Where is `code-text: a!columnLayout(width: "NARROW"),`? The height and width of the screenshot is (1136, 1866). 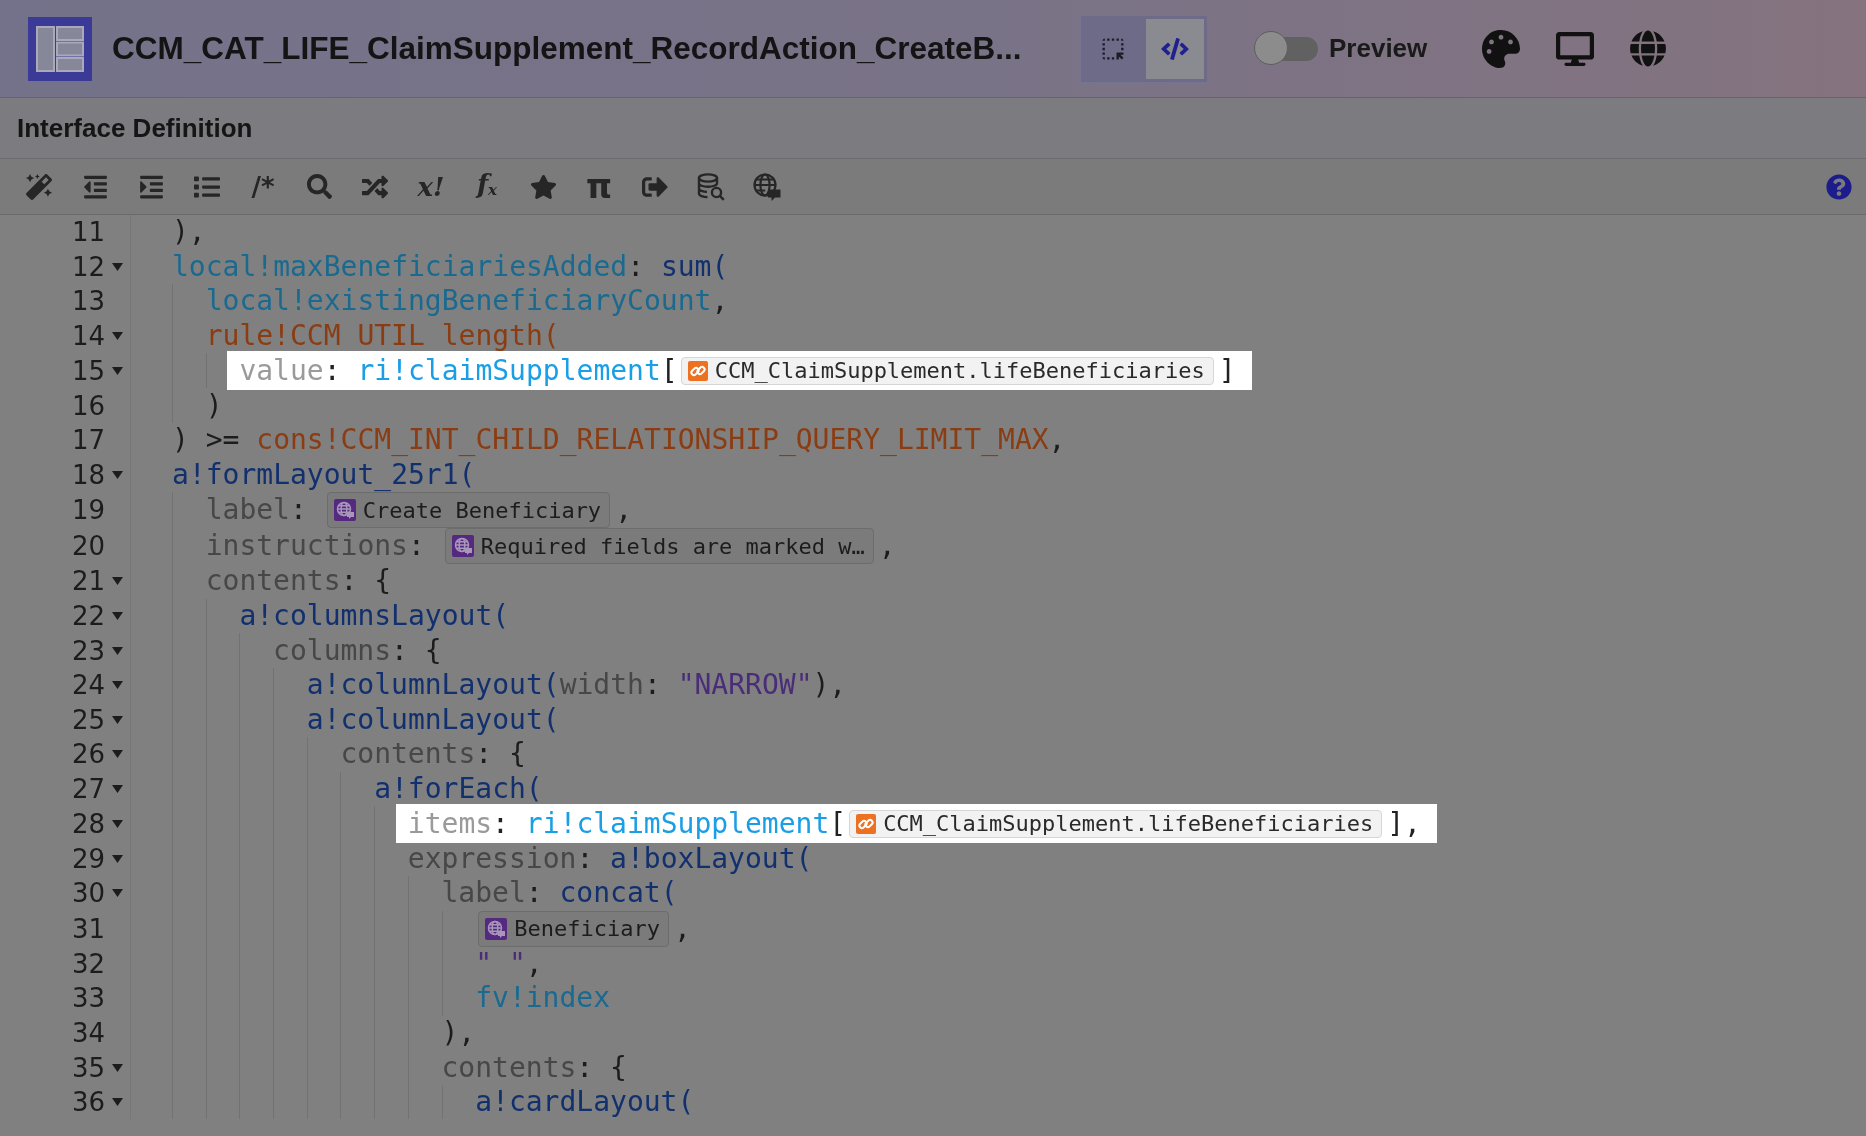
code-text: a!columnLayout(width: "NARROW"), is located at coordinates (576, 685).